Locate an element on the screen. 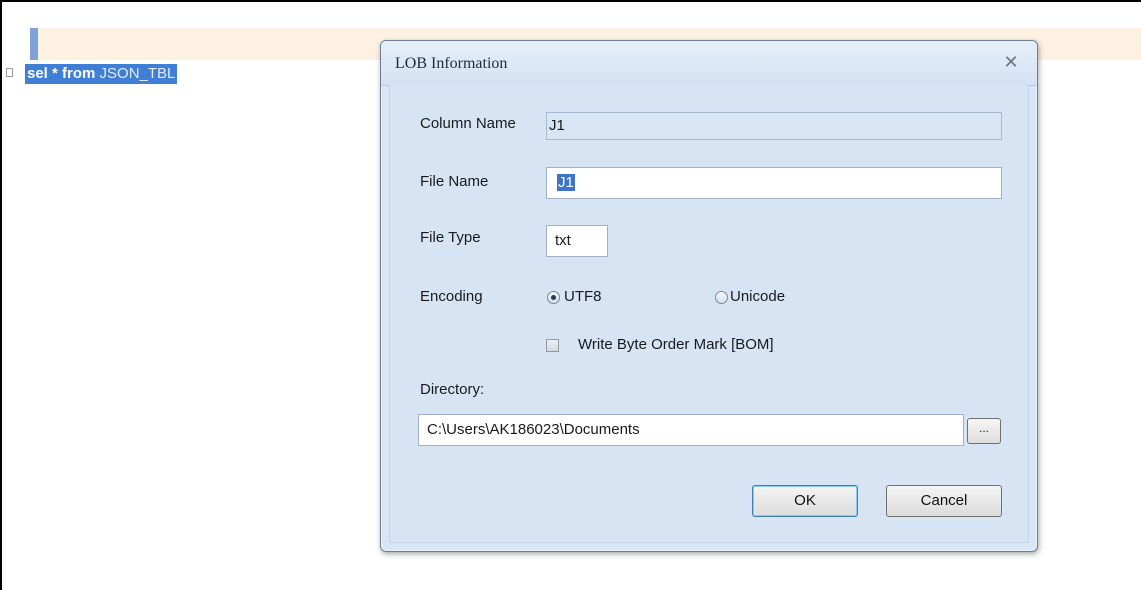 The height and width of the screenshot is (590, 1141). directory-label: Directory: is located at coordinates (452, 389).